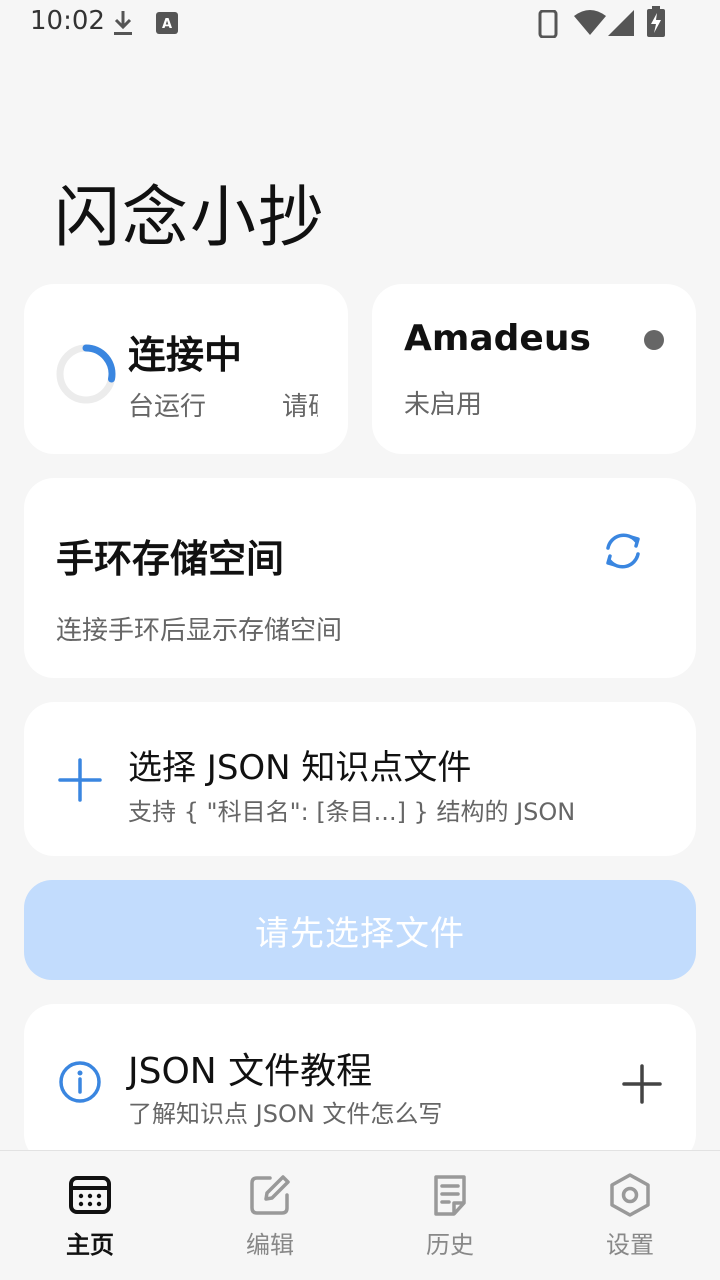  What do you see at coordinates (270, 1195) in the screenshot?
I see `edit-icon` at bounding box center [270, 1195].